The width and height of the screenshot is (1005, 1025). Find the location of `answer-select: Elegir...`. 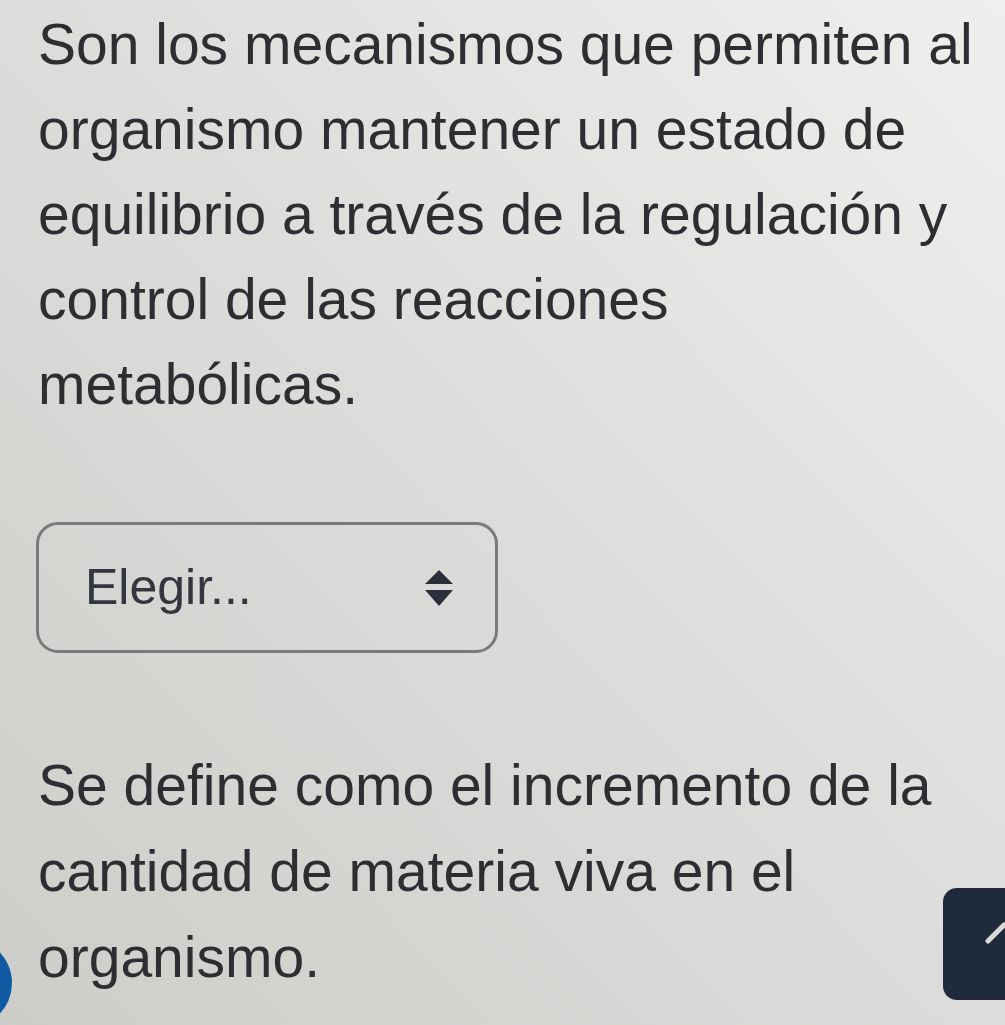

answer-select: Elegir... is located at coordinates (267, 587).